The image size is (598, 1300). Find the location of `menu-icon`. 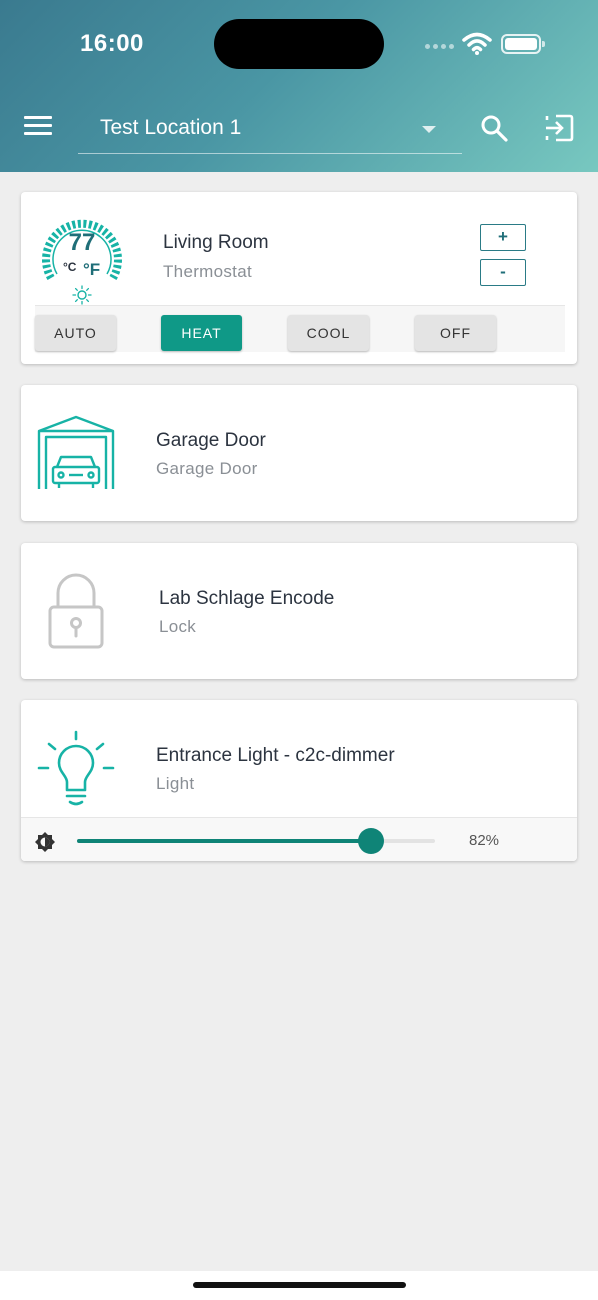

menu-icon is located at coordinates (38, 127).